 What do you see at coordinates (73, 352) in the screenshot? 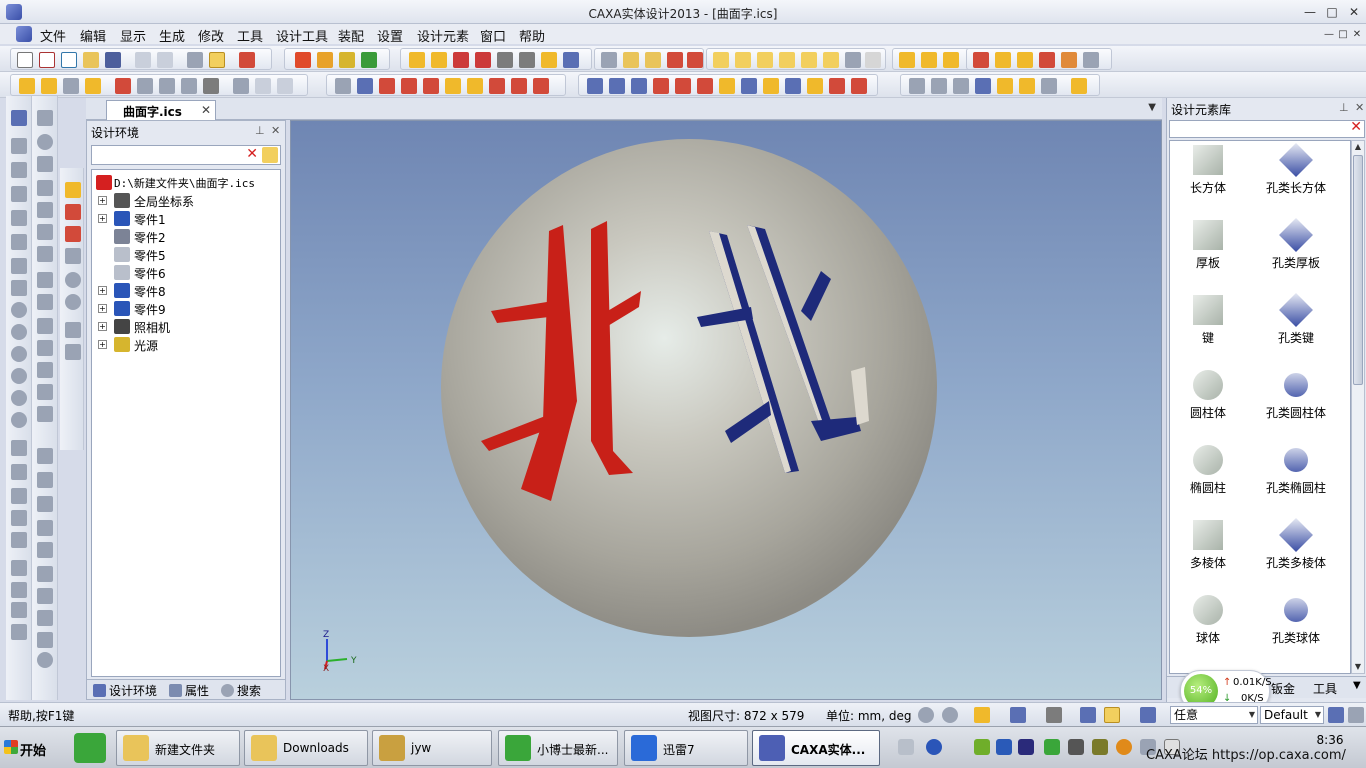
I see `ruler-icon` at bounding box center [73, 352].